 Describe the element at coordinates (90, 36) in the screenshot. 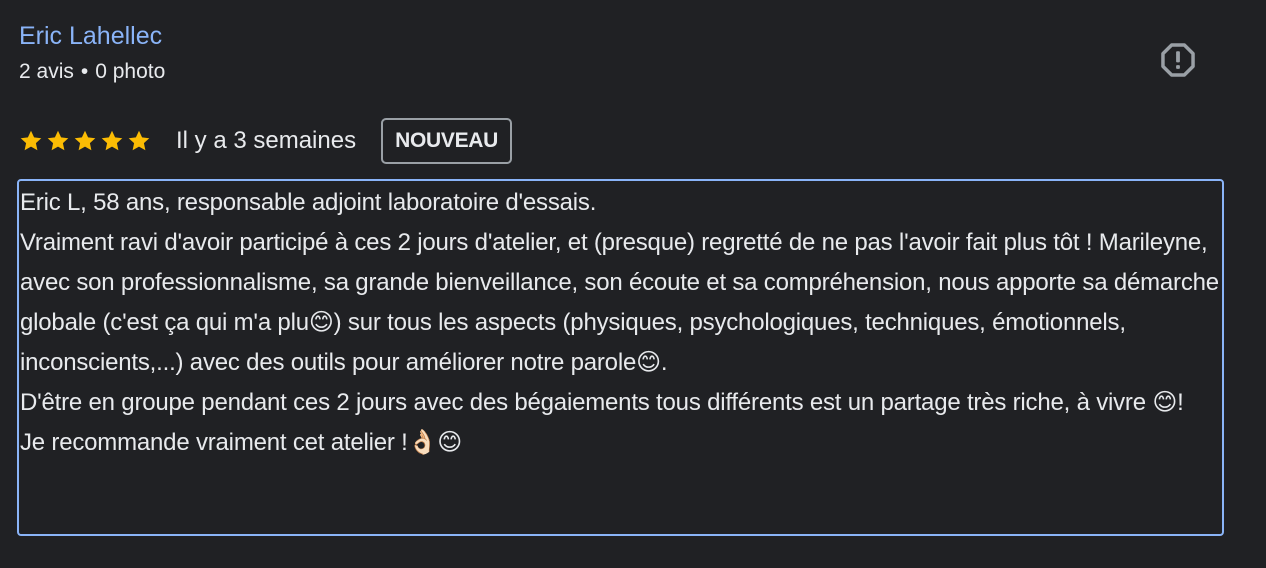

I see `author-name-link: Eric Lahellec` at that location.